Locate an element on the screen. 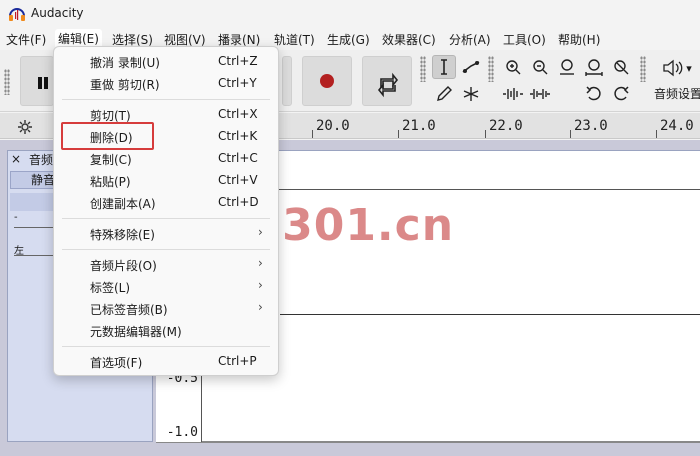 The image size is (700, 456). record-button is located at coordinates (327, 81).